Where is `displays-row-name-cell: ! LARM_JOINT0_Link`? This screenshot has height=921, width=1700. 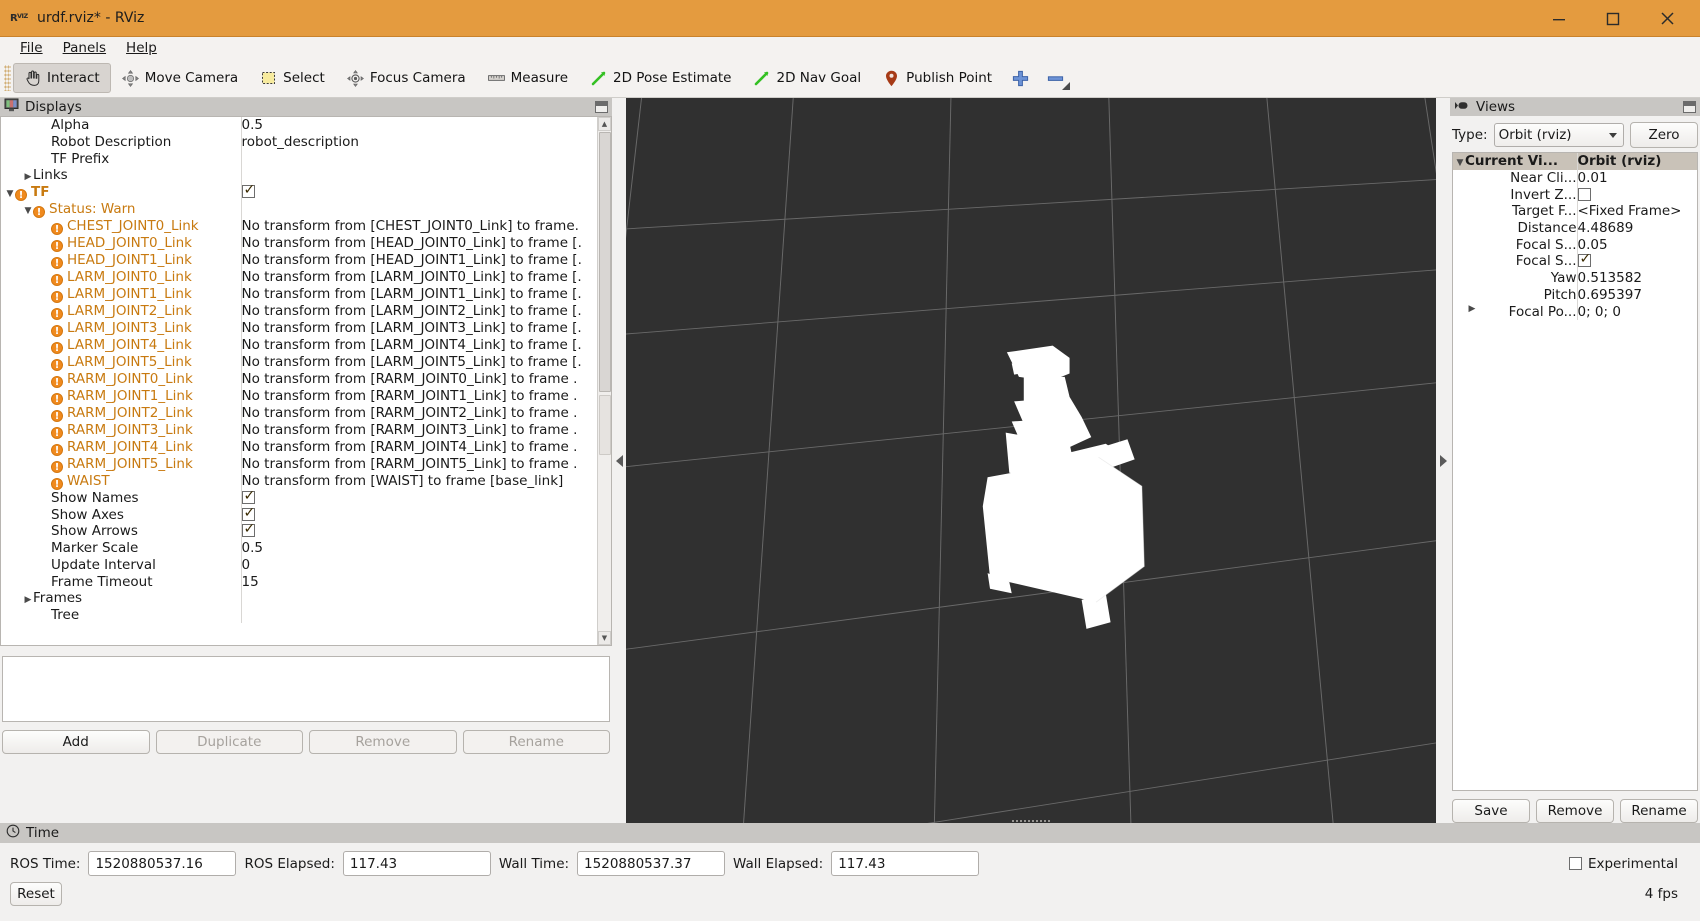
displays-row-name-cell: ! LARM_JOINT0_Link is located at coordinates (121, 277).